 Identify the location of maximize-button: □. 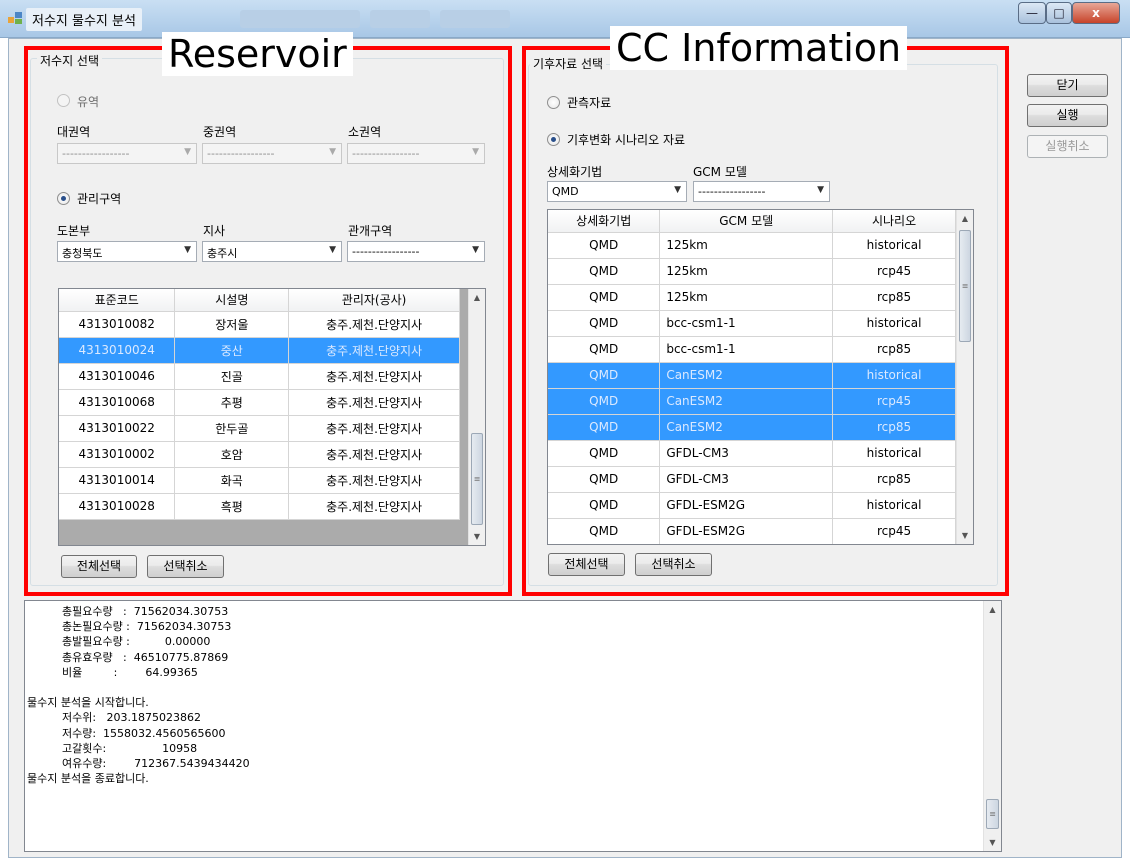
(1059, 13).